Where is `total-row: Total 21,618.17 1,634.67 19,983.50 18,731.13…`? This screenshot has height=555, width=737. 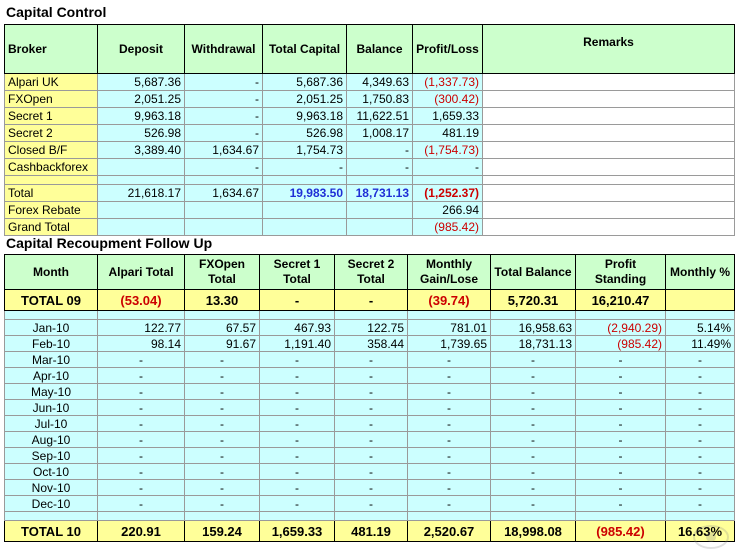
total-row: Total 21,618.17 1,634.67 19,983.50 18,731.13… is located at coordinates (369, 193).